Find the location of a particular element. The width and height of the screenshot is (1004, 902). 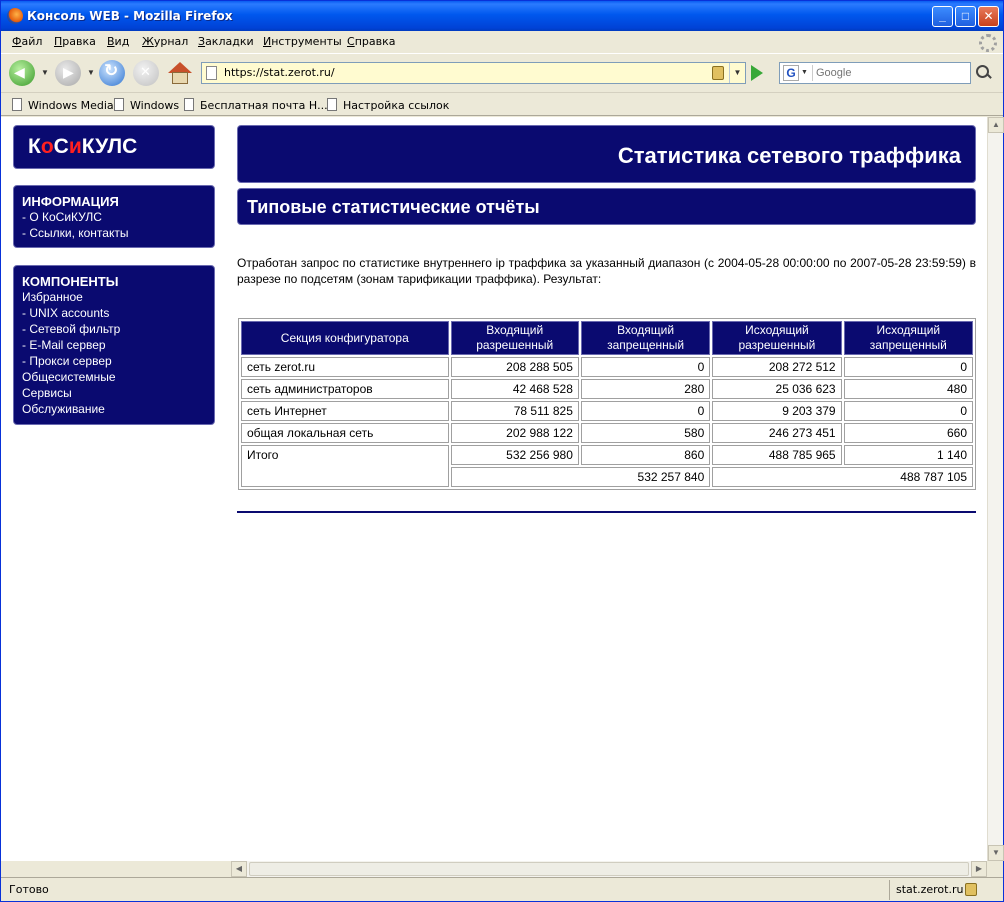

maximize-button: □ is located at coordinates (965, 16).